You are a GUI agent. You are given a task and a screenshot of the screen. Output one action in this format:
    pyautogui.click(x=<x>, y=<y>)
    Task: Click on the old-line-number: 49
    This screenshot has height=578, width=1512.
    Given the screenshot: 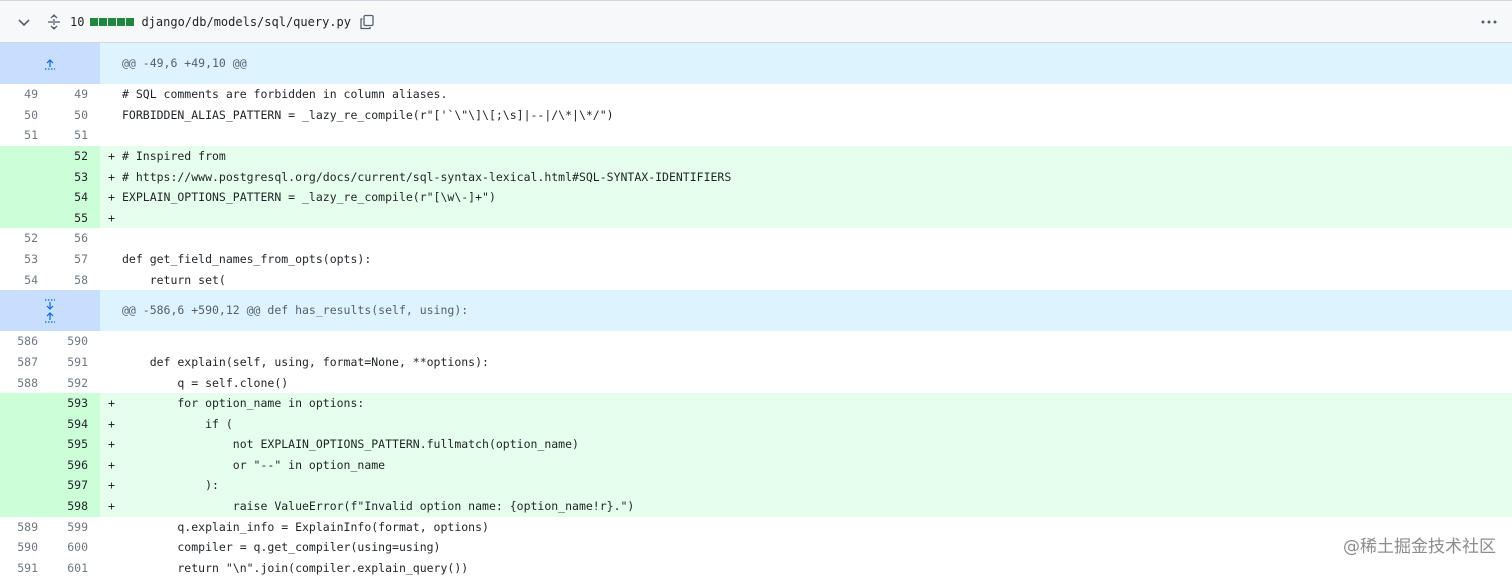 What is the action you would take?
    pyautogui.click(x=25, y=94)
    